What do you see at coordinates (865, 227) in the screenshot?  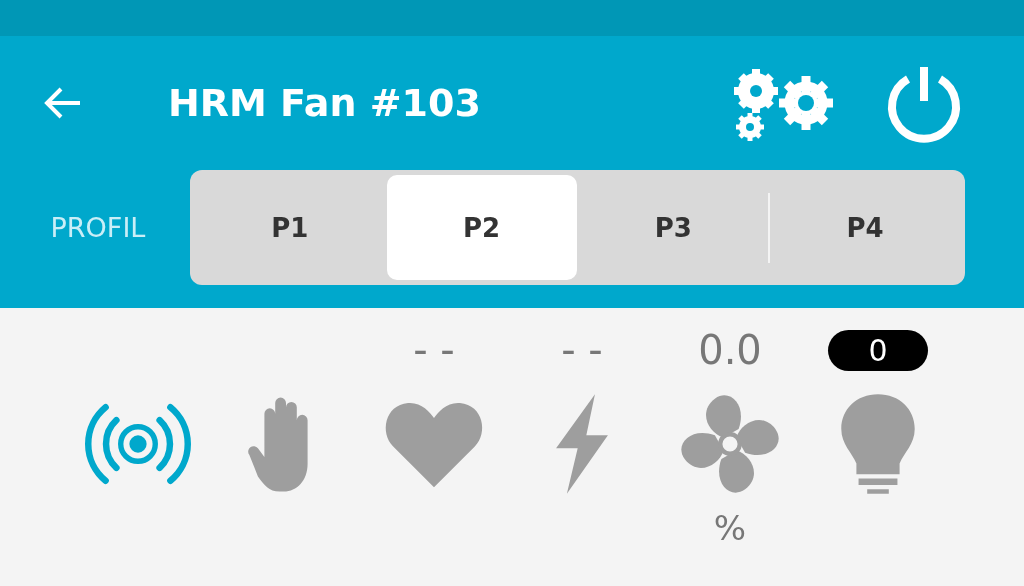 I see `profile-tab: P4` at bounding box center [865, 227].